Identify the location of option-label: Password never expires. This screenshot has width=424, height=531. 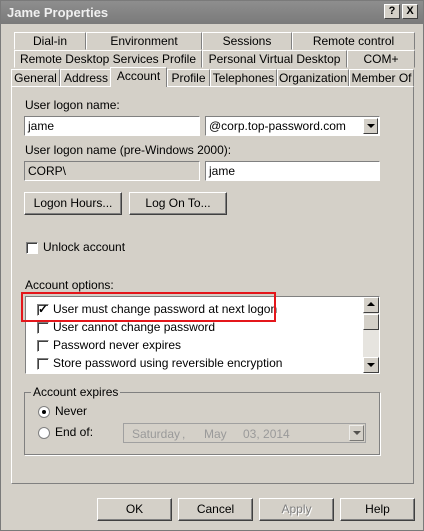
(117, 345).